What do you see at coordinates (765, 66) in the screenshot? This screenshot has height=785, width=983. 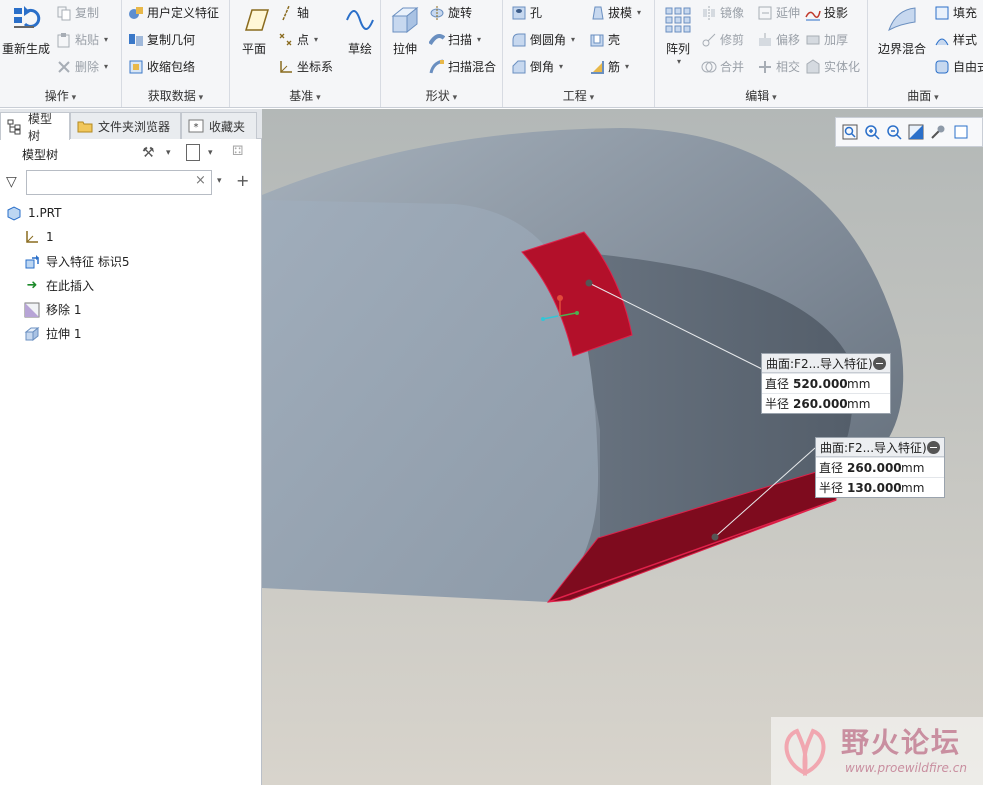 I see `intersect-icon` at bounding box center [765, 66].